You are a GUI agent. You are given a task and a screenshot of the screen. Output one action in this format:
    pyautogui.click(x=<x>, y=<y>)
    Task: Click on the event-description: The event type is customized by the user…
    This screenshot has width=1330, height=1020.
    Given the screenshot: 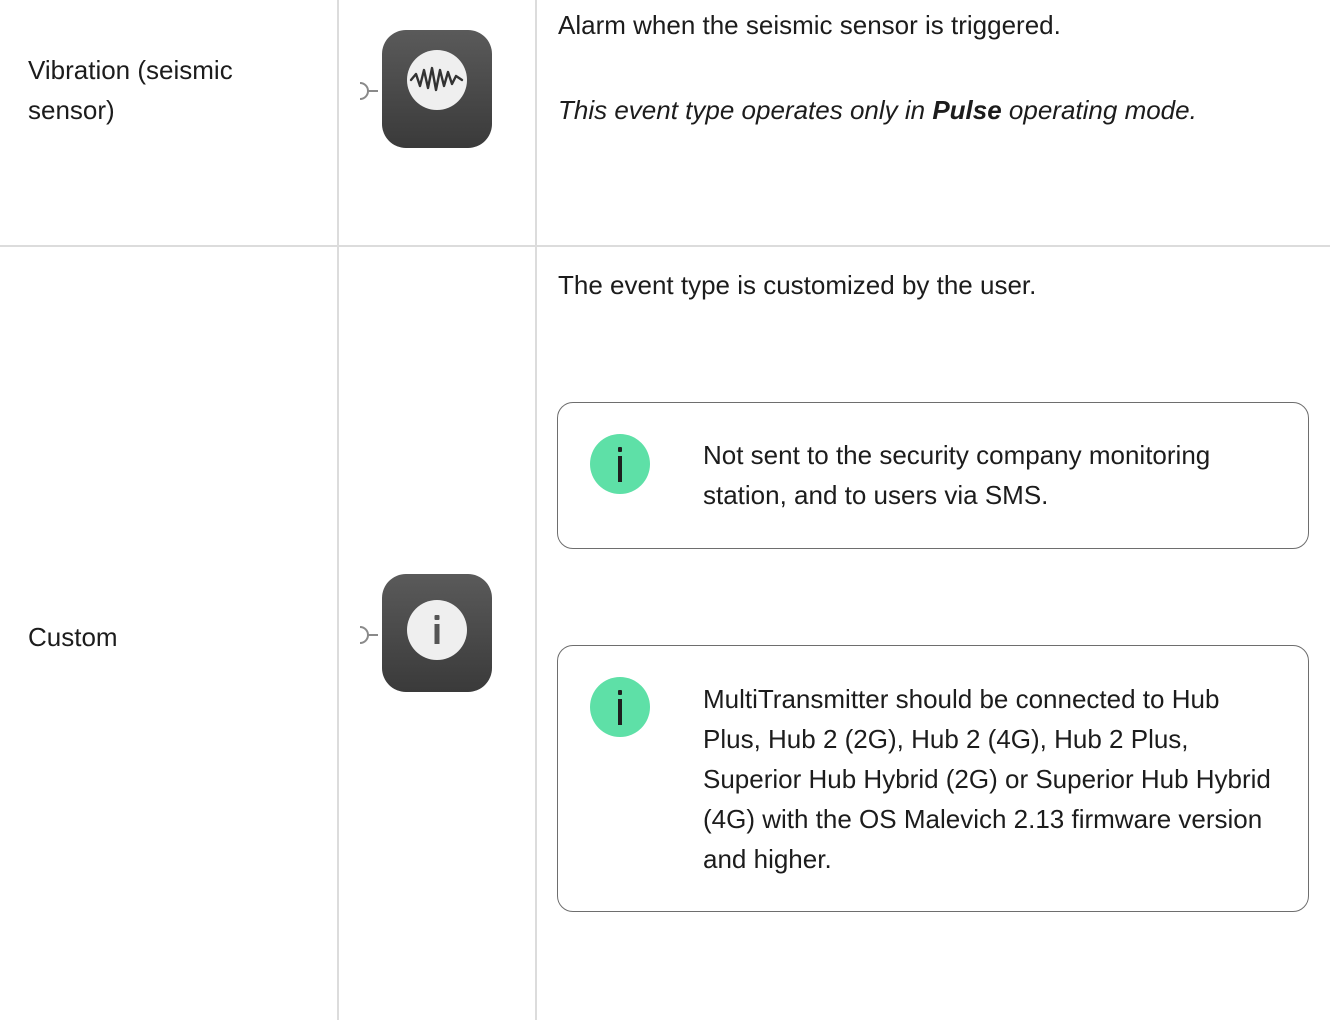 What is the action you would take?
    pyautogui.click(x=797, y=285)
    